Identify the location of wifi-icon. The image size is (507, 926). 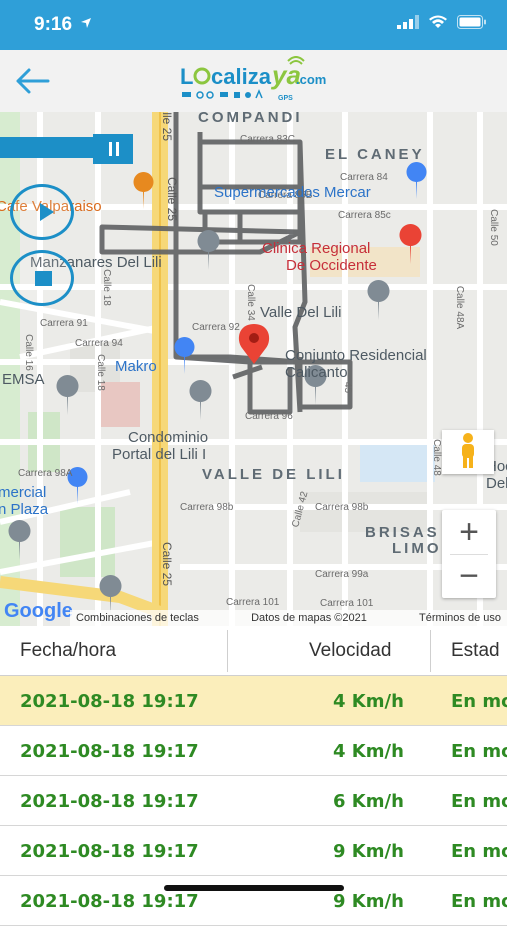
(438, 21).